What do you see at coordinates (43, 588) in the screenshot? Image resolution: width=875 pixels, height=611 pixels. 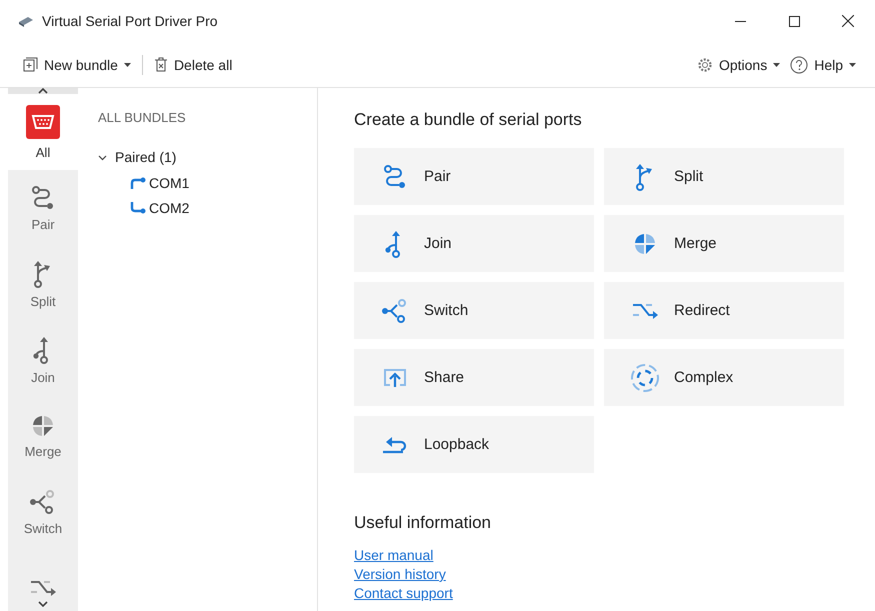 I see `redirect-icon` at bounding box center [43, 588].